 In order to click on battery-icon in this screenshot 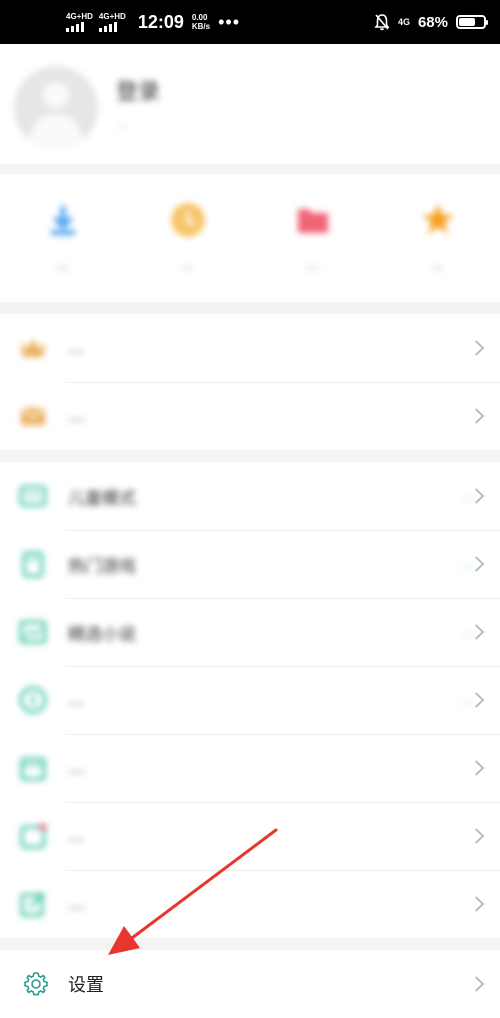, I will do `click(472, 22)`.